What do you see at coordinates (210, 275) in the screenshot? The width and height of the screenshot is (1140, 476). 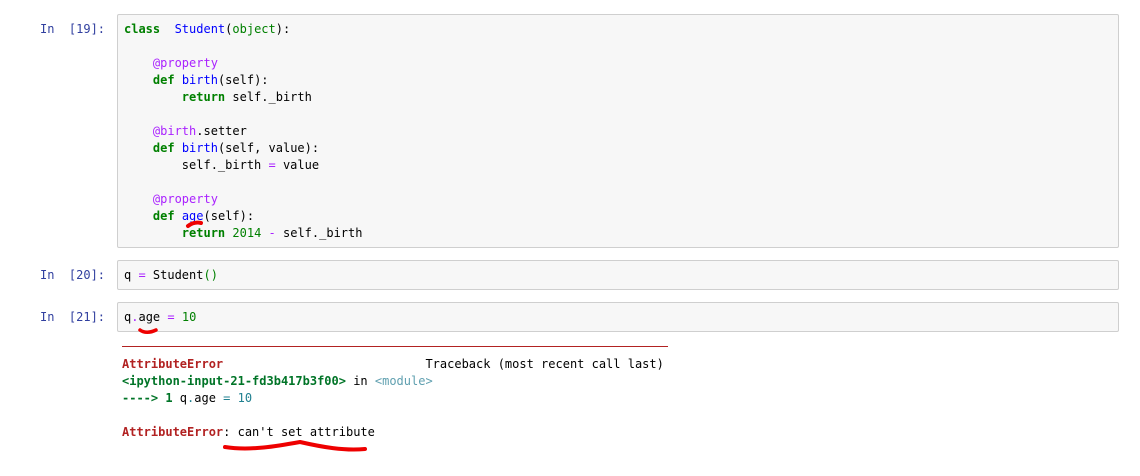 I see `code-token: ()` at bounding box center [210, 275].